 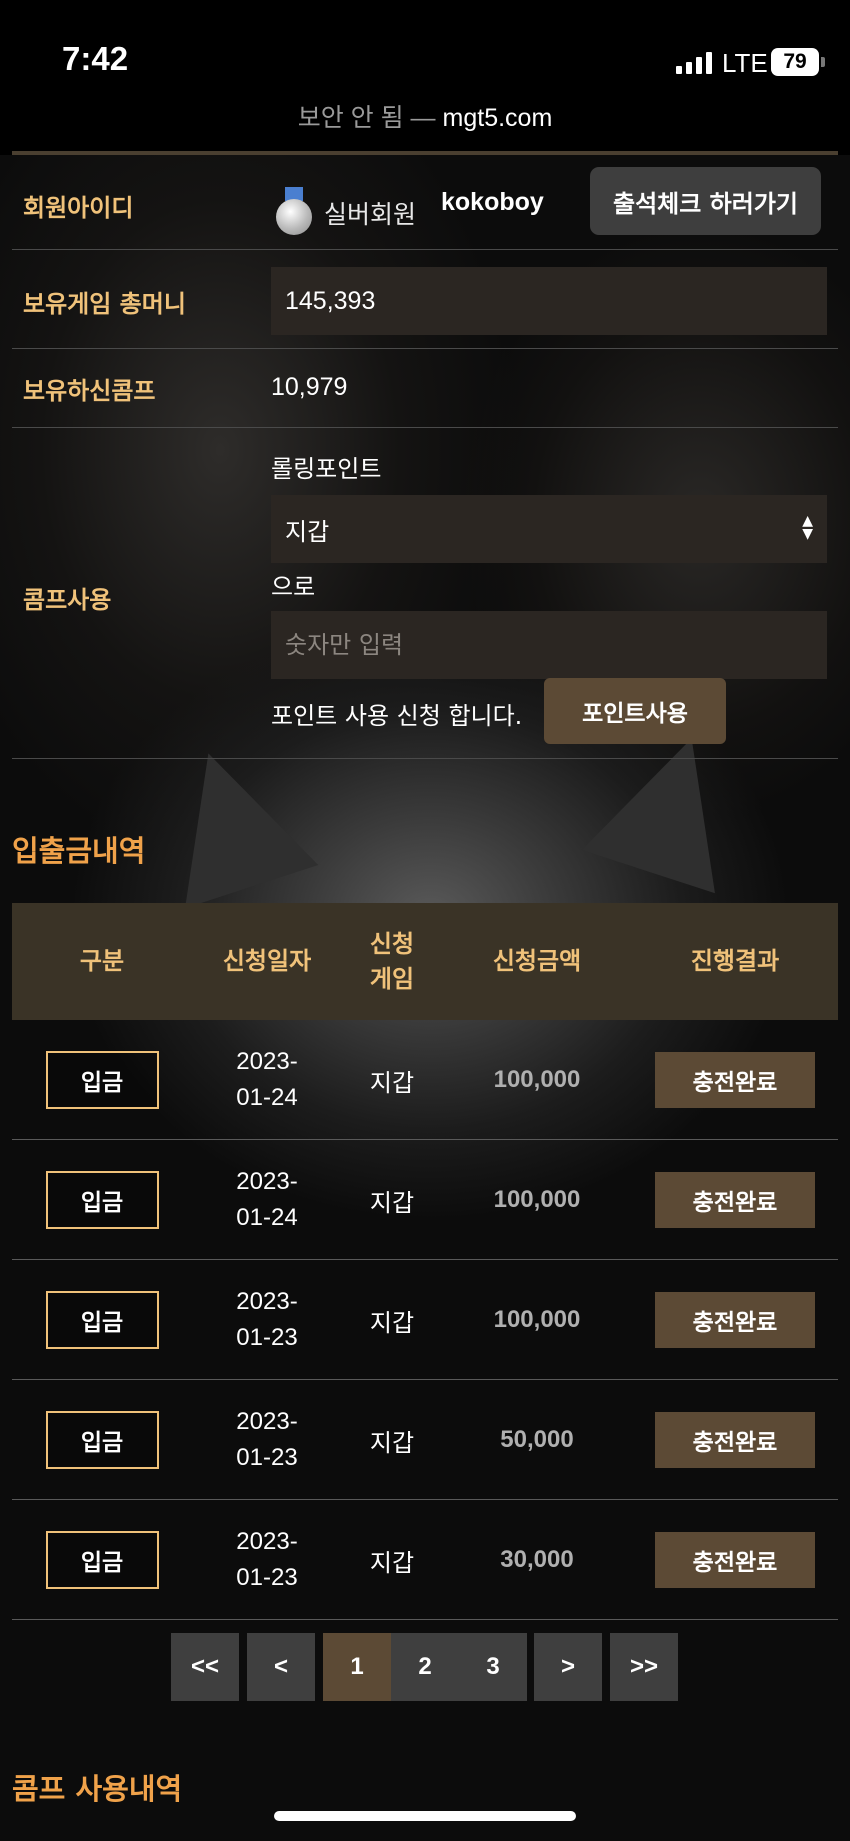 I want to click on pagination-prev: <, so click(x=281, y=1667).